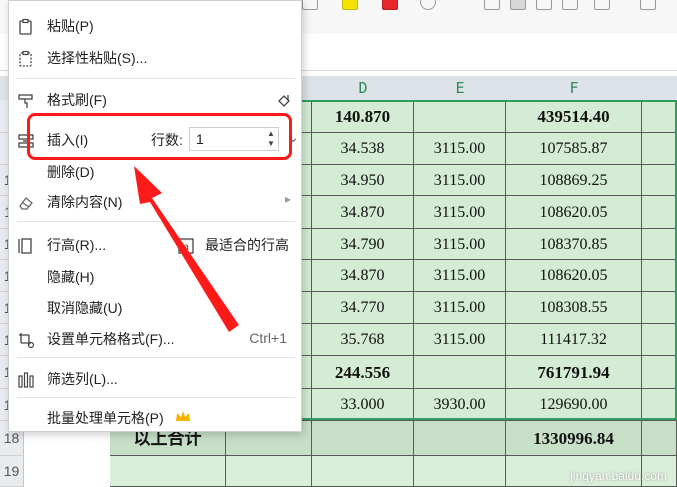 The image size is (677, 487). I want to click on annotation-arrow, so click(186, 249).